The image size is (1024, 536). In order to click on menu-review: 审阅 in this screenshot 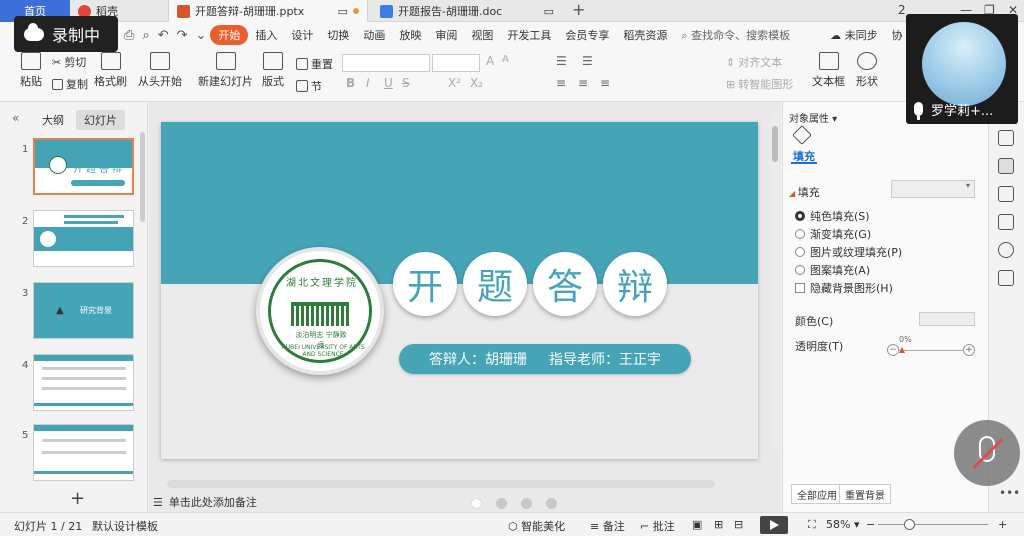, I will do `click(446, 35)`.